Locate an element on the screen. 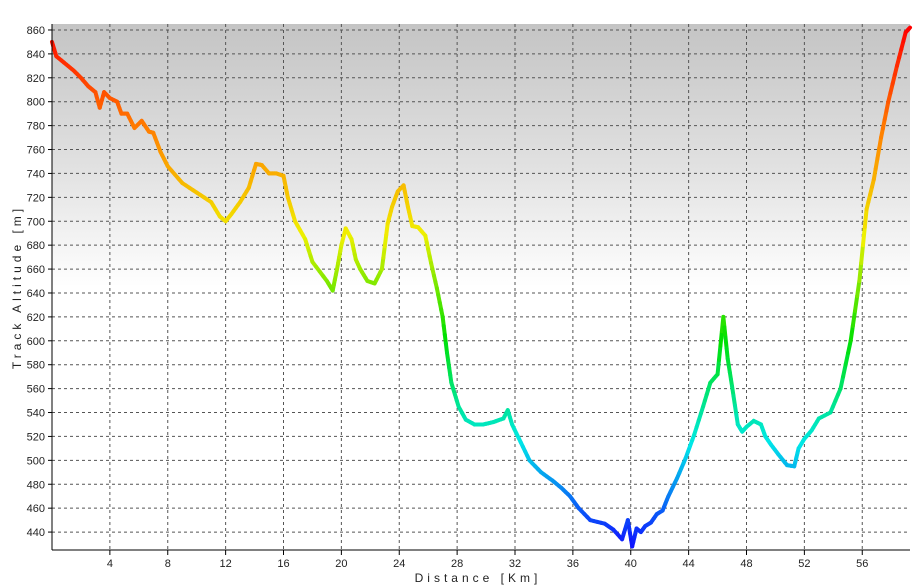 Image resolution: width=921 pixels, height=586 pixels. y-tick-label: 720 is located at coordinates (36, 198).